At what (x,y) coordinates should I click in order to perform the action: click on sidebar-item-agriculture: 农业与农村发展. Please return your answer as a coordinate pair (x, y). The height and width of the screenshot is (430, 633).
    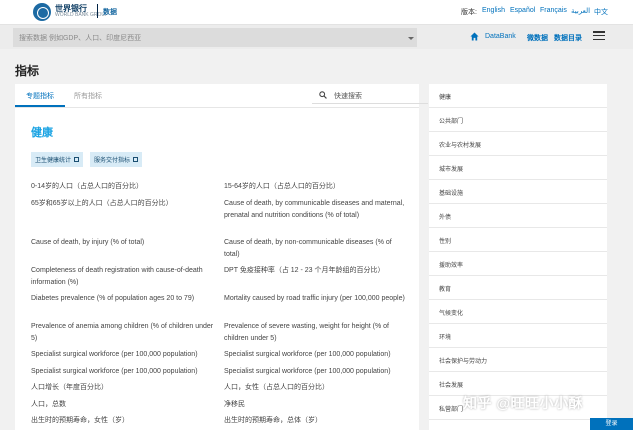
    Looking at the image, I should click on (518, 144).